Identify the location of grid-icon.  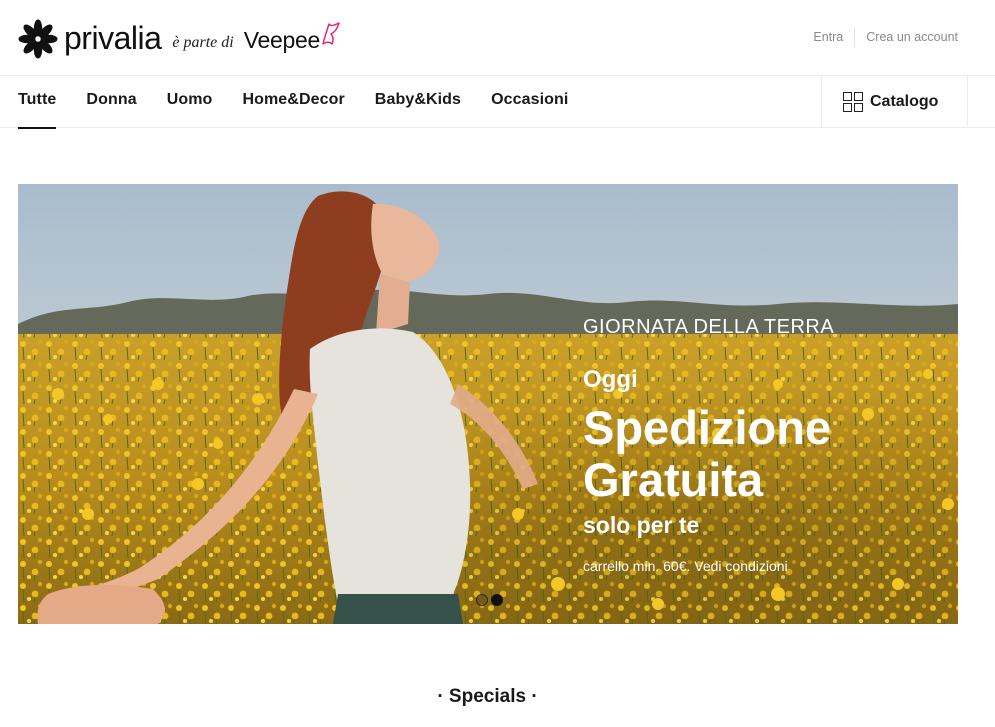
(853, 102).